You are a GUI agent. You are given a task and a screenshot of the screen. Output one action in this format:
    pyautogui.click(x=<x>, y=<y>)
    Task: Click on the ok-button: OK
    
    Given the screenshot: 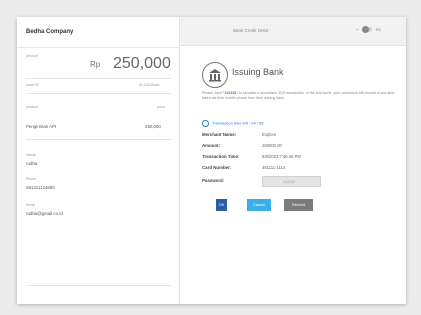 What is the action you would take?
    pyautogui.click(x=221, y=205)
    